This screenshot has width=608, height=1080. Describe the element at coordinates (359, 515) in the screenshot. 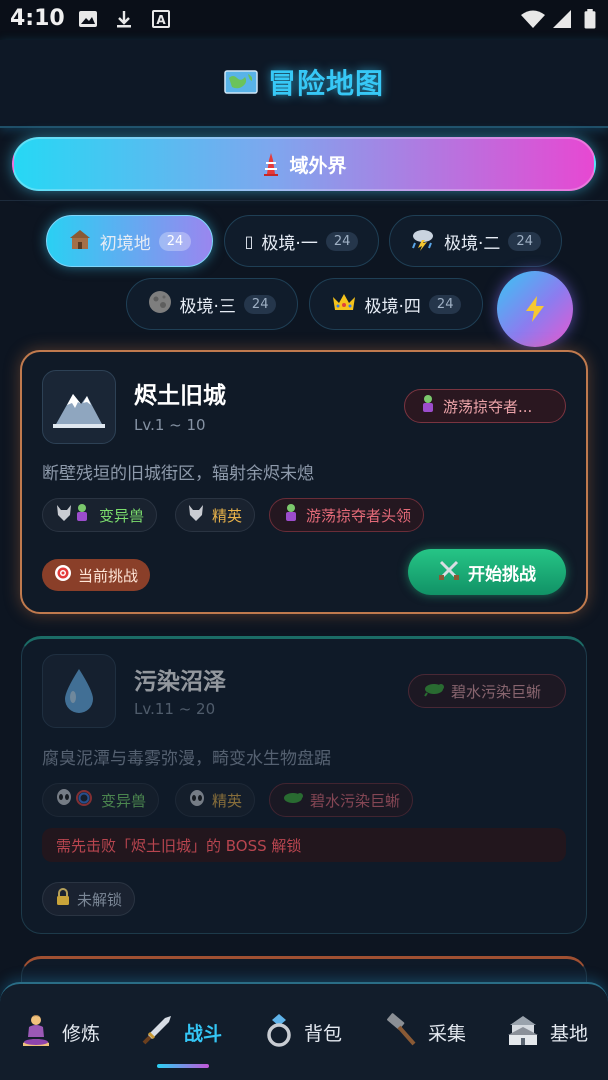

I see `tag-label: 游荡掠夺者头领` at that location.